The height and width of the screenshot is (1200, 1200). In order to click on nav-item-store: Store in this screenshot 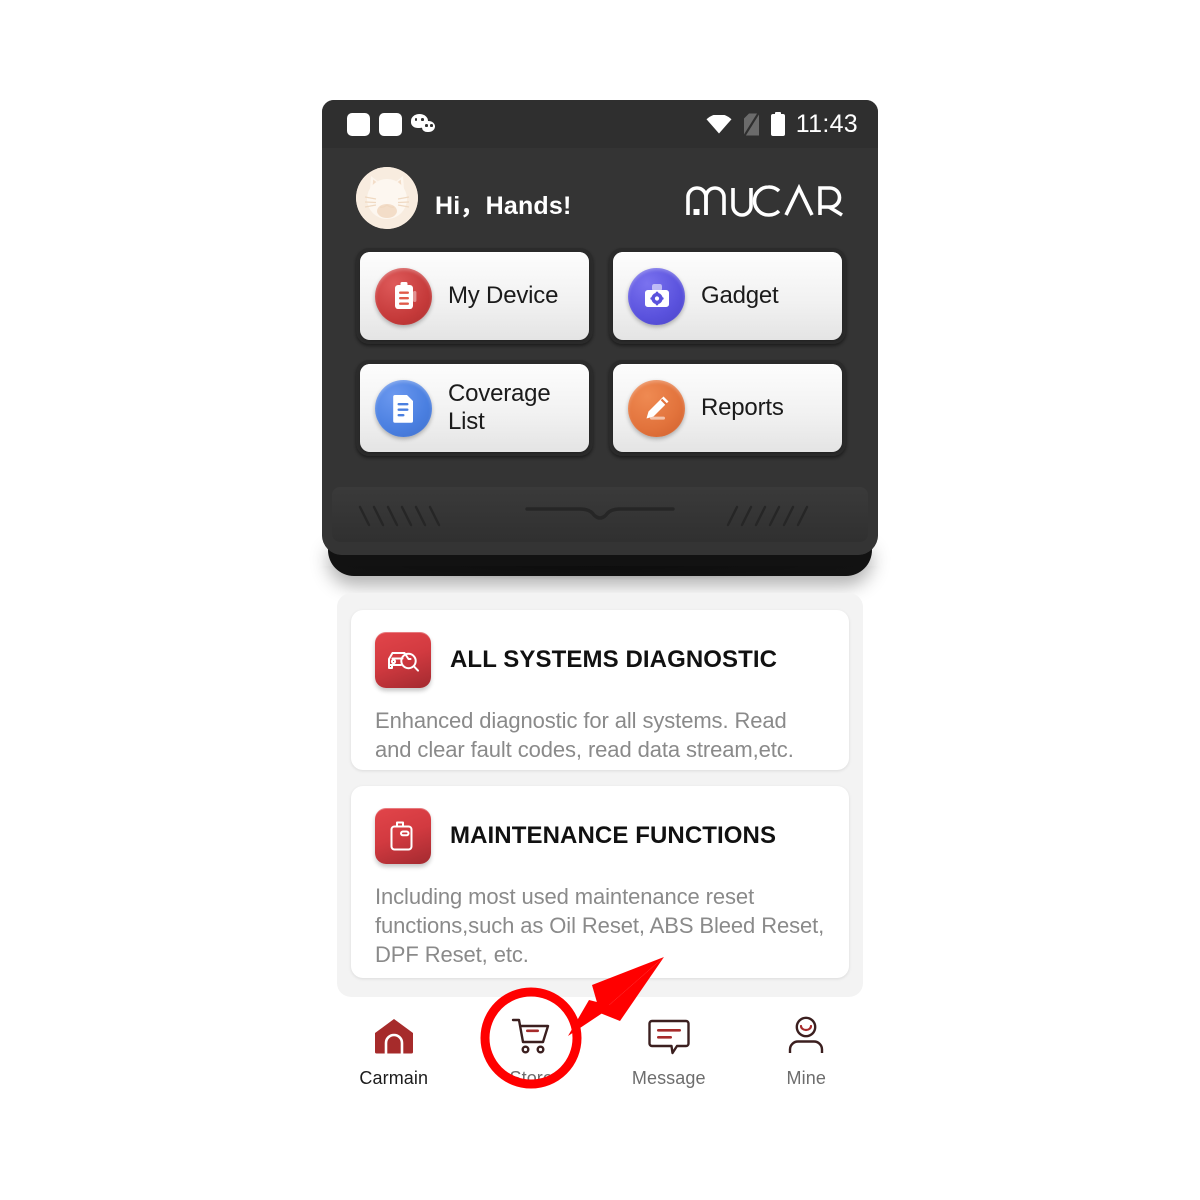, I will do `click(531, 1043)`.